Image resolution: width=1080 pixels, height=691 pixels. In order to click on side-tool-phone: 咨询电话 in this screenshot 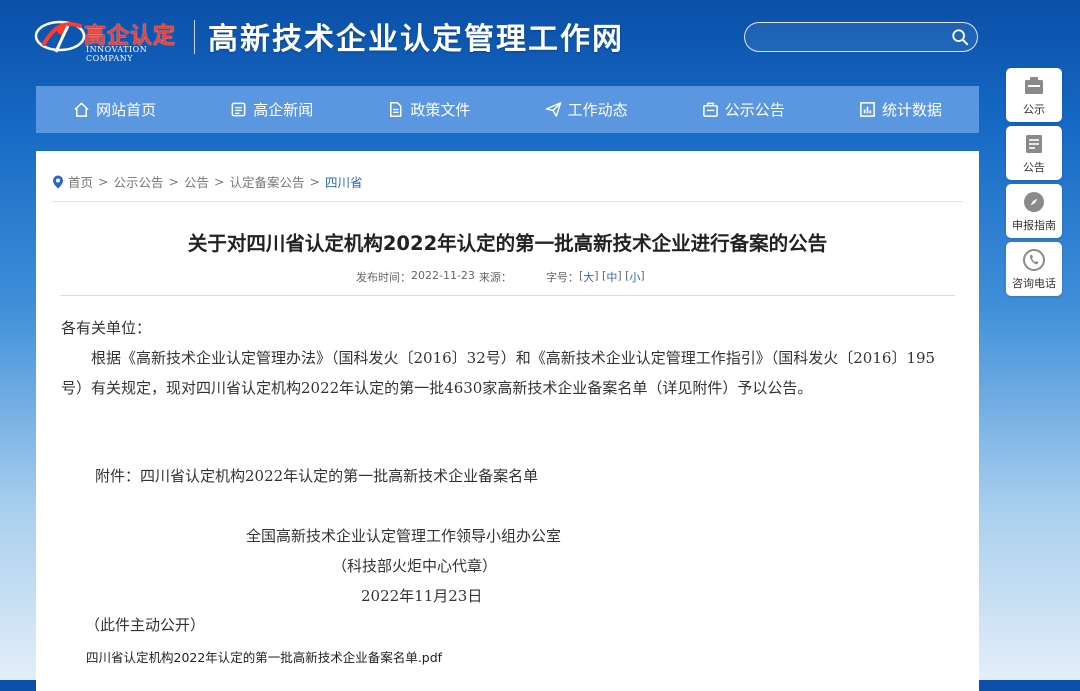, I will do `click(1034, 269)`.